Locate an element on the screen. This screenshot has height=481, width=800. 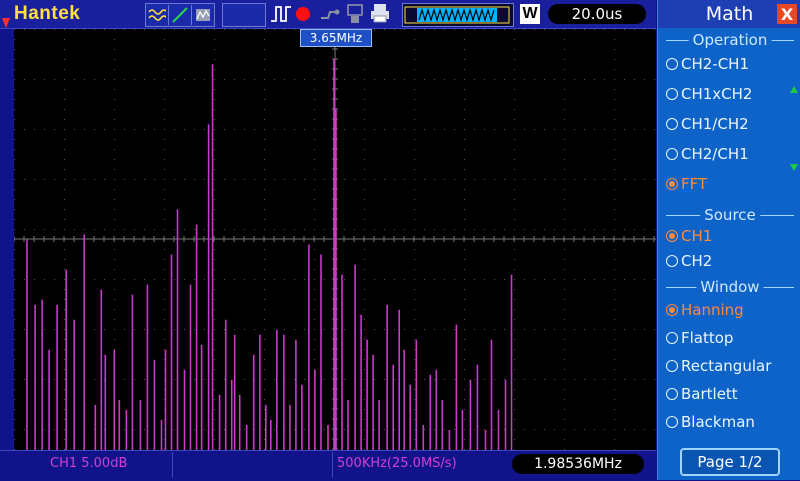
option-label: Rectangular is located at coordinates (726, 366).